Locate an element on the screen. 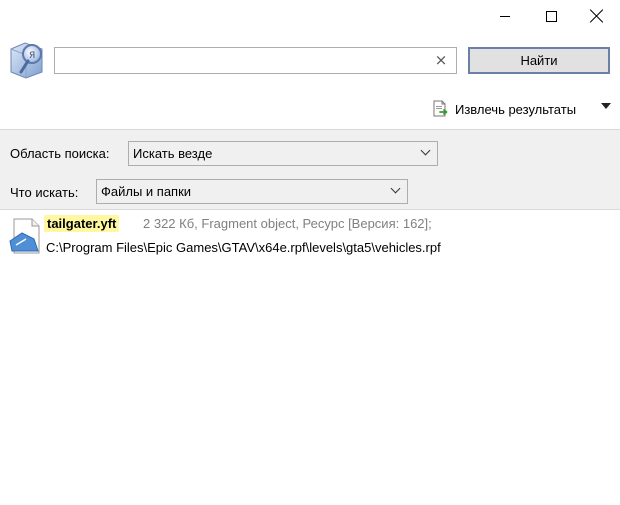 The width and height of the screenshot is (620, 505). window-controls is located at coordinates (551, 16).